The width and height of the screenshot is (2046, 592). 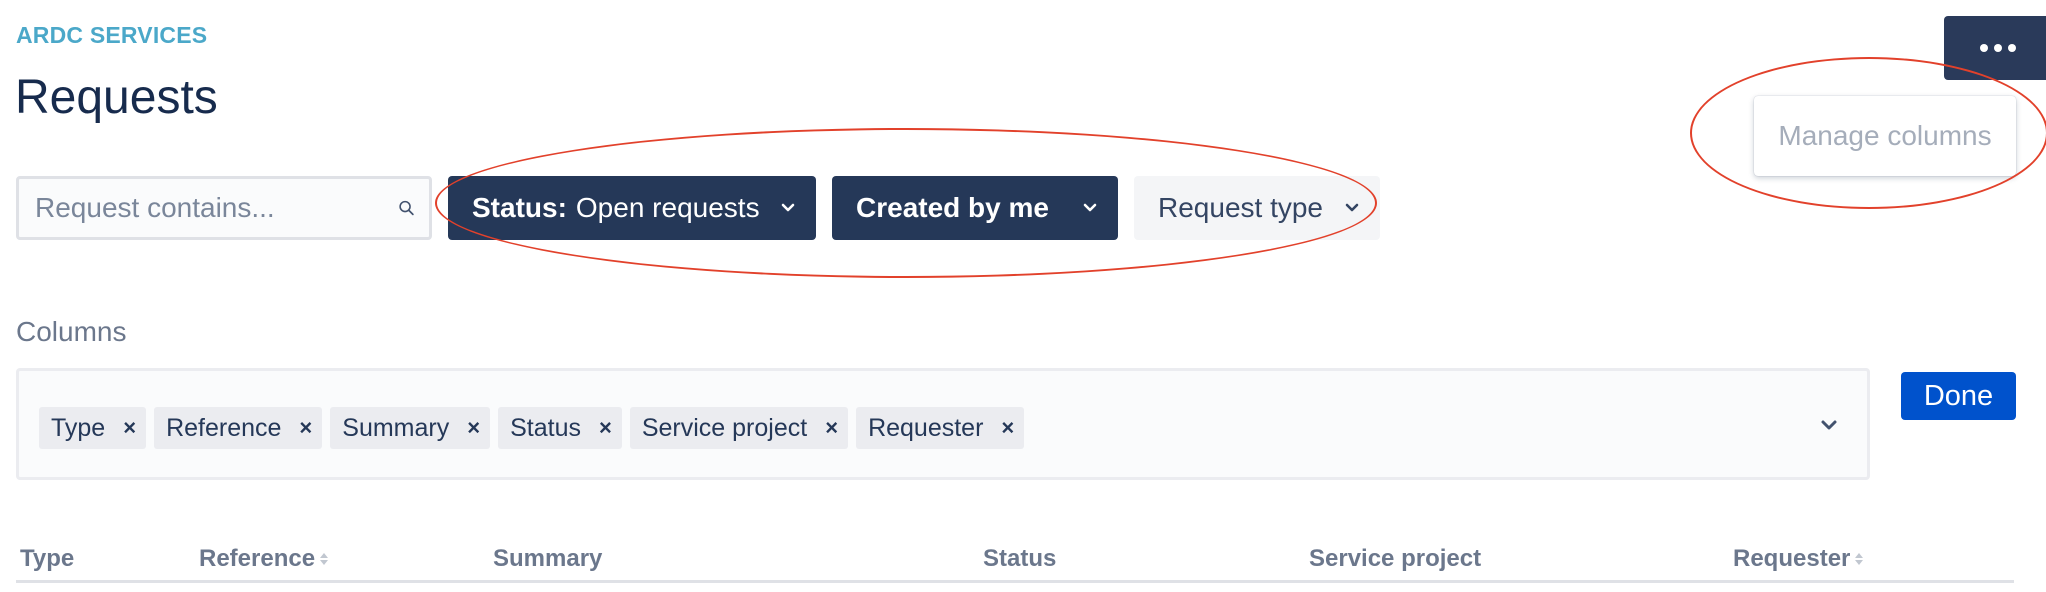 What do you see at coordinates (545, 427) in the screenshot?
I see `chip-label: Status` at bounding box center [545, 427].